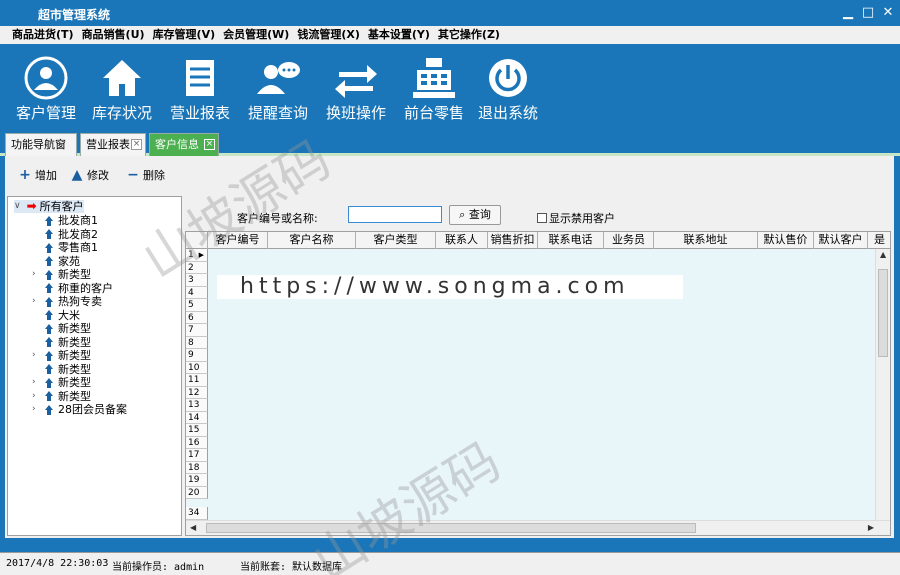 The height and width of the screenshot is (575, 900). I want to click on row-number: 13, so click(197, 405).